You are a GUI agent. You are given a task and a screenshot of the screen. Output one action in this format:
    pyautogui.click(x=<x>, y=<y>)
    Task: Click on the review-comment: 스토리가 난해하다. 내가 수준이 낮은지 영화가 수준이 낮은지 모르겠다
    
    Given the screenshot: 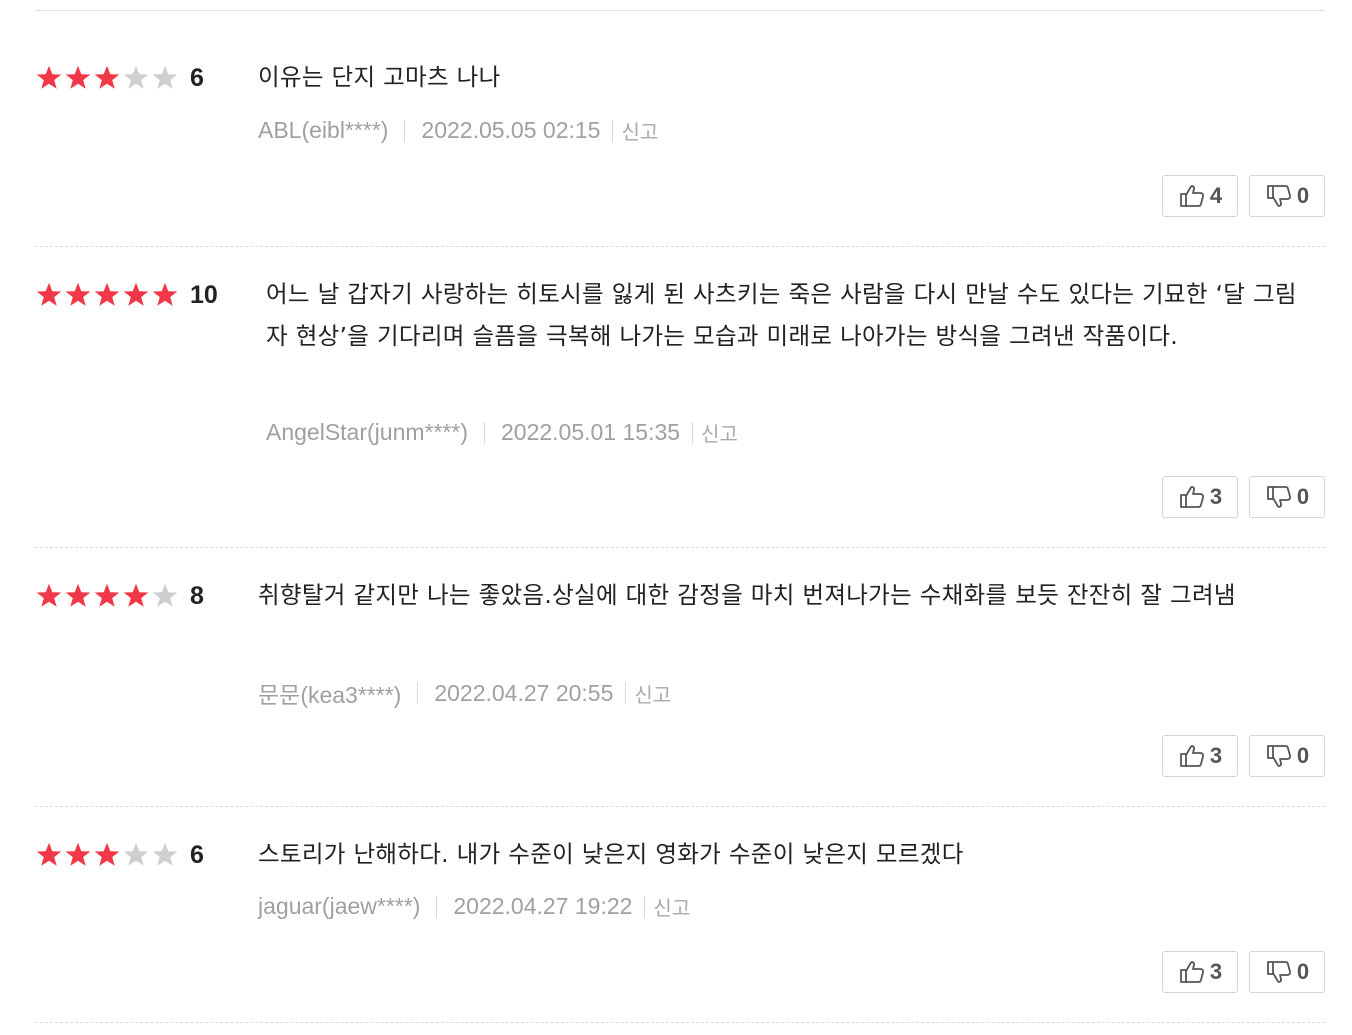 What is the action you would take?
    pyautogui.click(x=611, y=854)
    